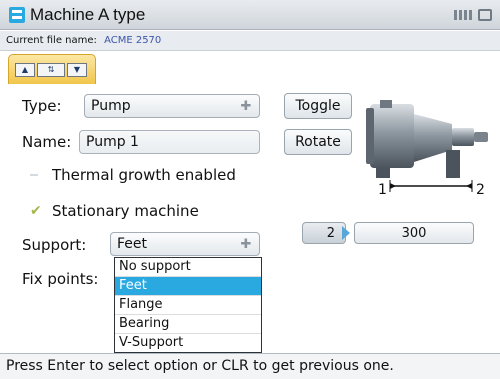  What do you see at coordinates (51, 40) in the screenshot?
I see `file-name-label: Current file name:` at bounding box center [51, 40].